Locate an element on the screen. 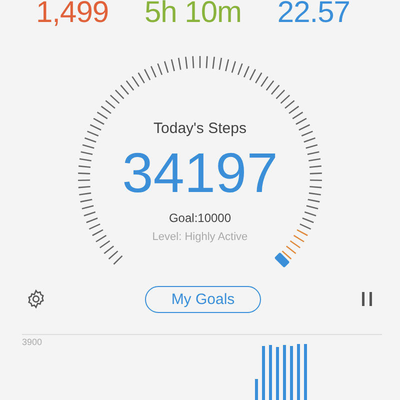 The image size is (400, 400). goal-text: Goal:10000 is located at coordinates (200, 218).